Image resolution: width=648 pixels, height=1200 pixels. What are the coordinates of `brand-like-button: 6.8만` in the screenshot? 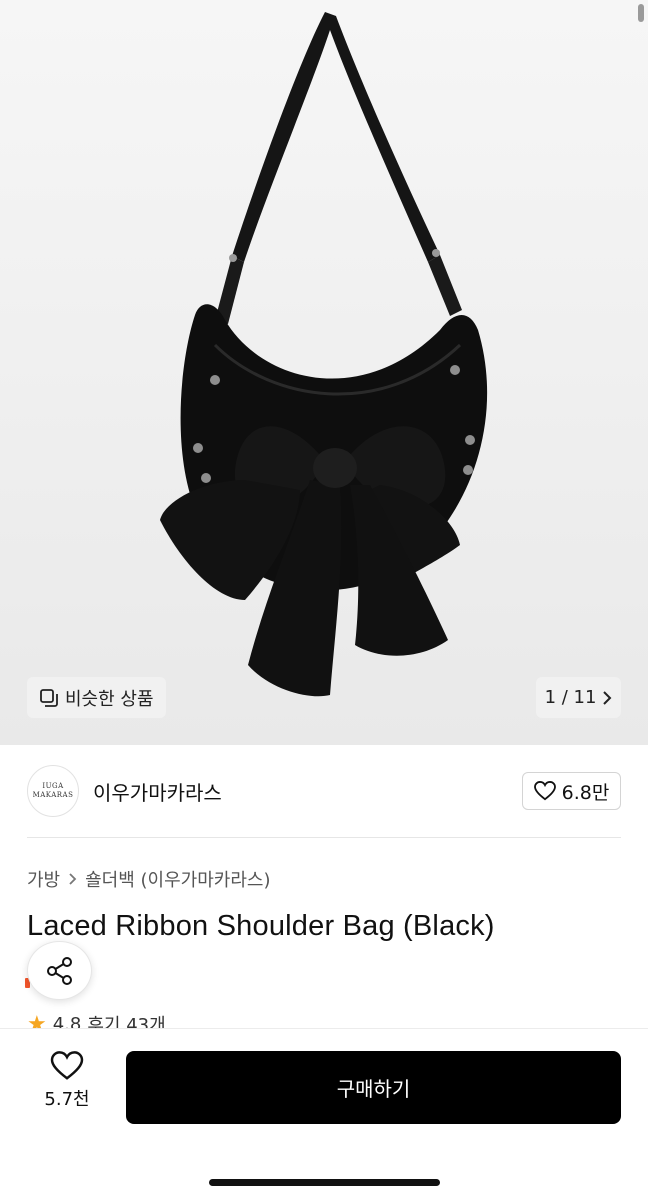 It's located at (571, 791).